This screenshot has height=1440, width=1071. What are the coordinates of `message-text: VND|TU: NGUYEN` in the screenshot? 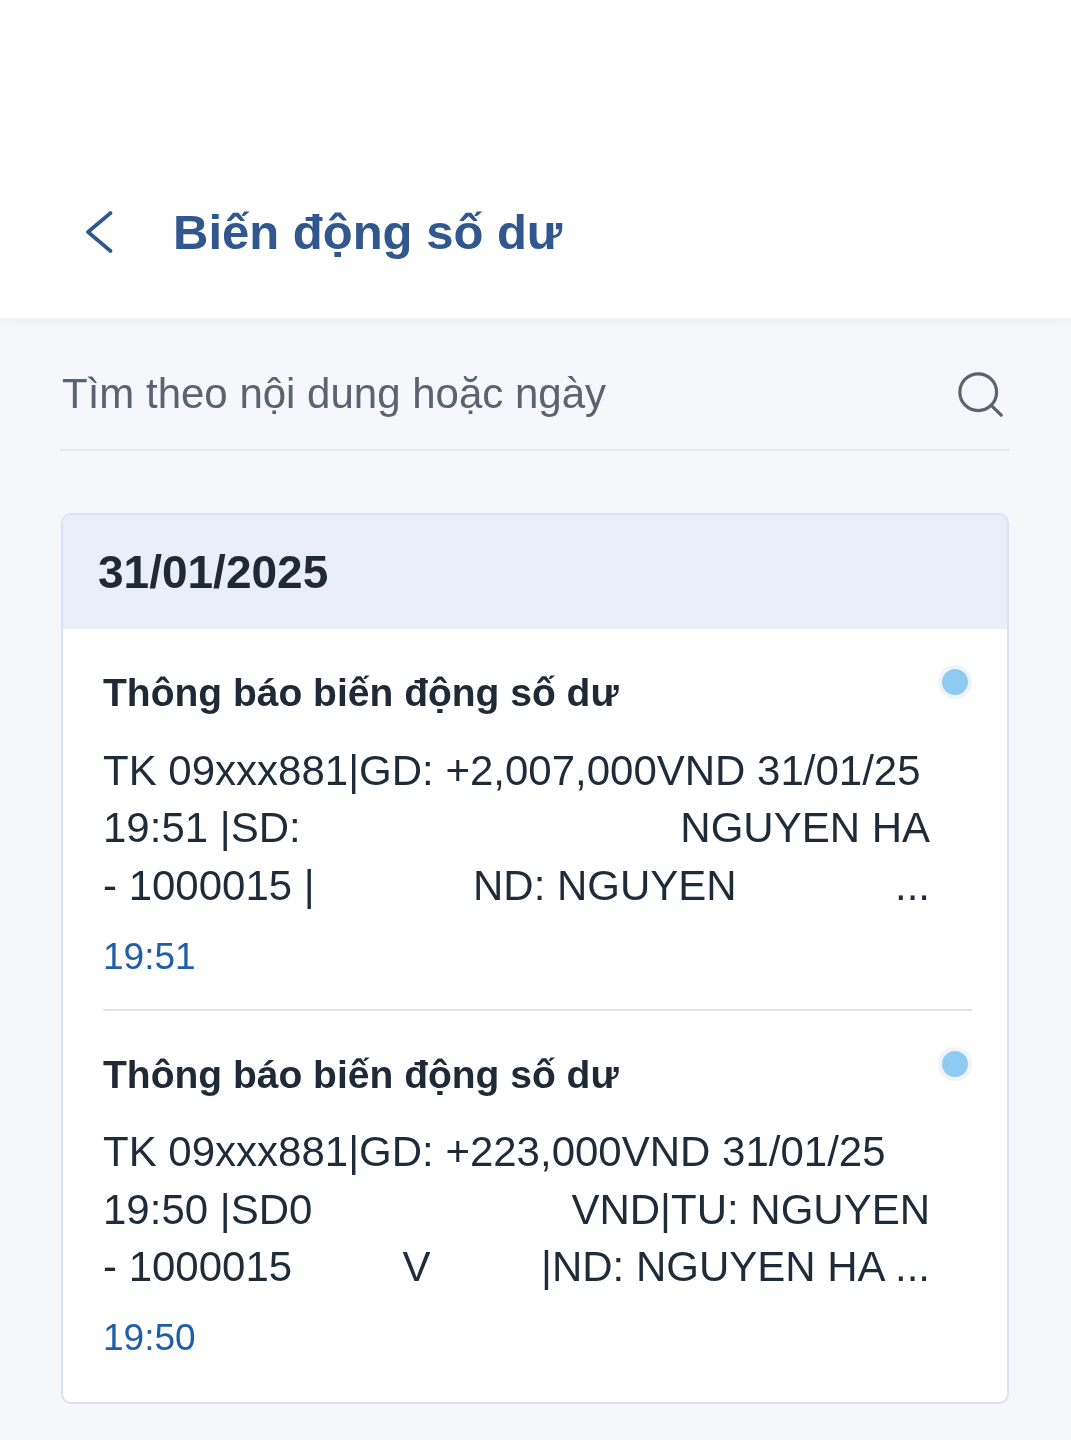 It's located at (750, 1209).